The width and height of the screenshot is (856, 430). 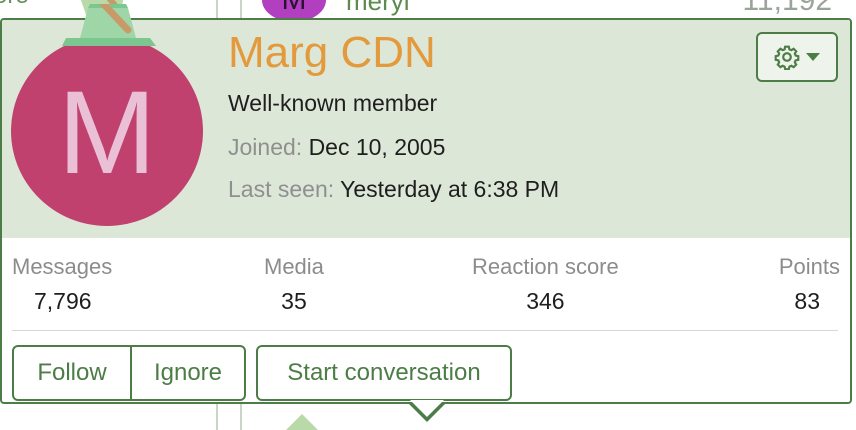 I want to click on party-hat-icon, so click(x=109, y=25).